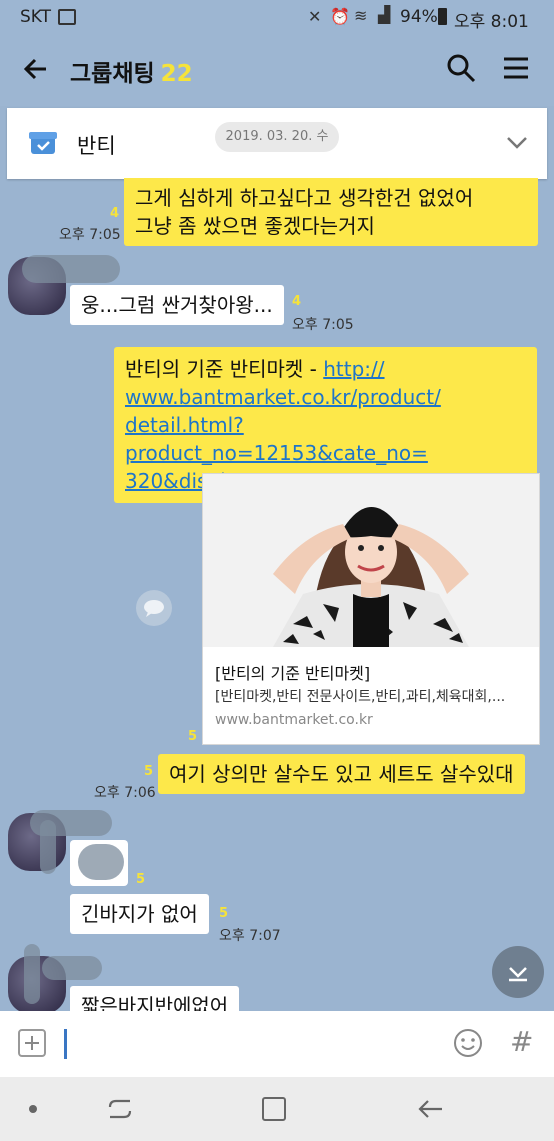  Describe the element at coordinates (36, 17) in the screenshot. I see `carrier-label: SKT` at that location.